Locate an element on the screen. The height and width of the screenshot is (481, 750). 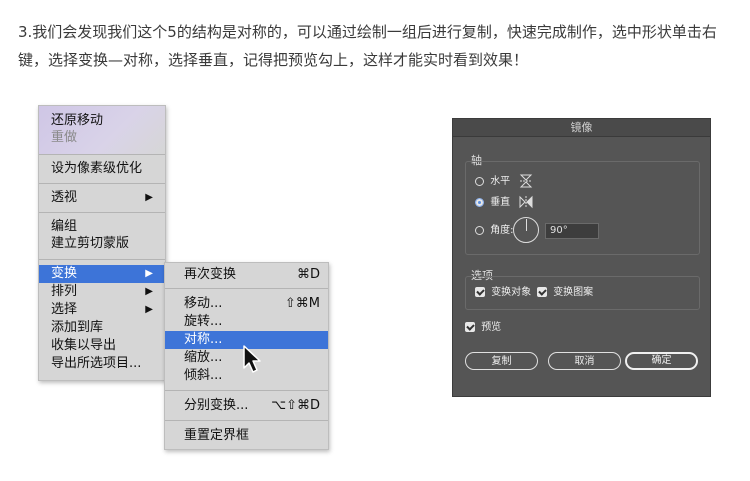
checkbox-transform-patterns: 变换图案 is located at coordinates (565, 293).